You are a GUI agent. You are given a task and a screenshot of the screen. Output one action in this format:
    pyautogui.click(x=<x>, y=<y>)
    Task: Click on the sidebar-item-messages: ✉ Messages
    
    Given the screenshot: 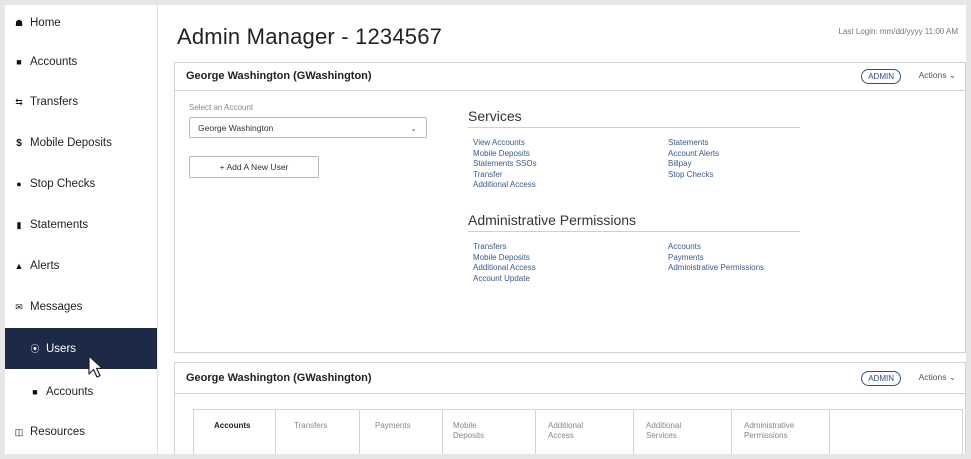 What is the action you would take?
    pyautogui.click(x=81, y=307)
    